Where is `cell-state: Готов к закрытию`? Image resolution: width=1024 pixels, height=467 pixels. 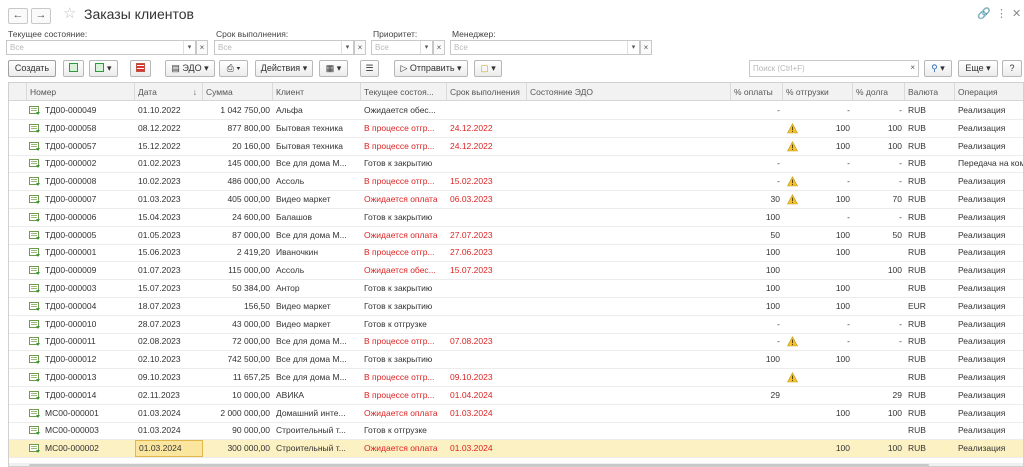
cell-state: Готов к закрытию is located at coordinates (398, 216).